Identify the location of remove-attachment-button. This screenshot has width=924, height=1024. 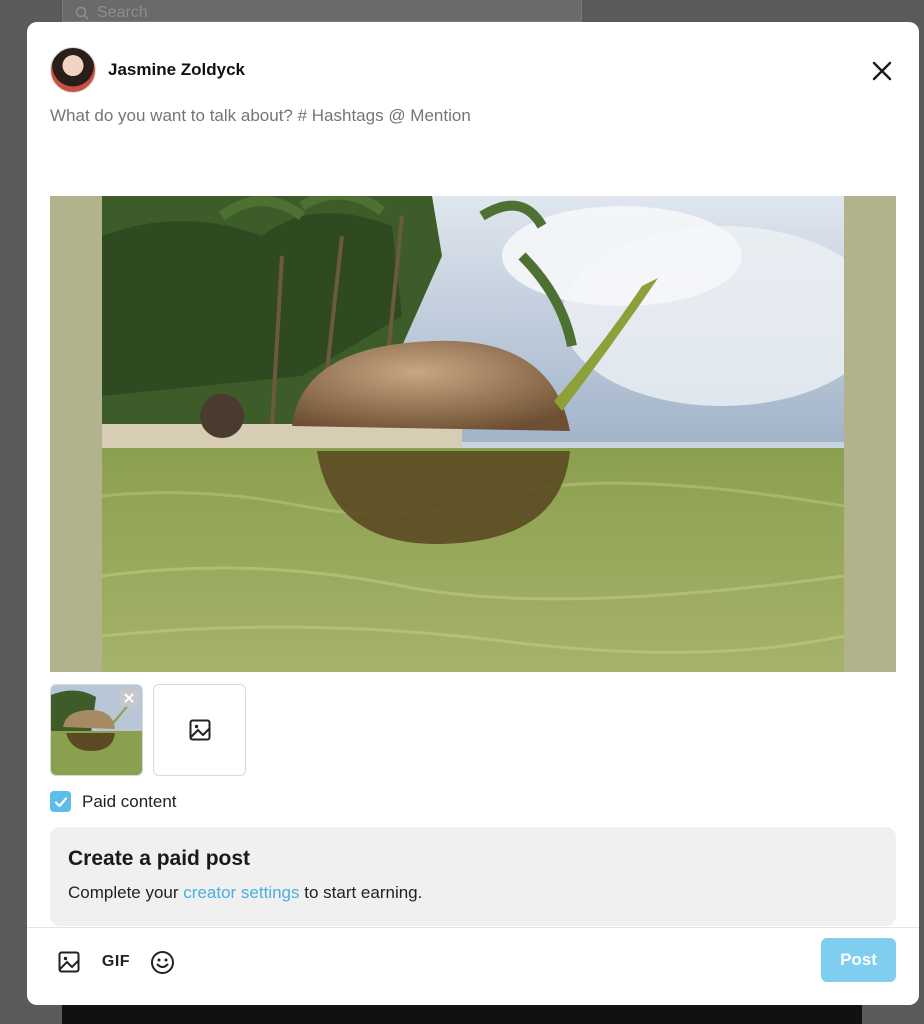
(129, 698).